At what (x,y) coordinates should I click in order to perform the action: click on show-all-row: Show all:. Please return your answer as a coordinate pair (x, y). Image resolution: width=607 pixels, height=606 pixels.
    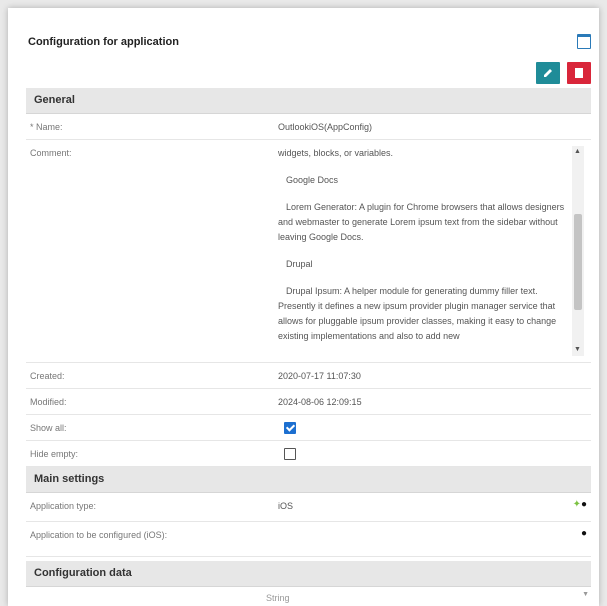
    Looking at the image, I should click on (308, 428).